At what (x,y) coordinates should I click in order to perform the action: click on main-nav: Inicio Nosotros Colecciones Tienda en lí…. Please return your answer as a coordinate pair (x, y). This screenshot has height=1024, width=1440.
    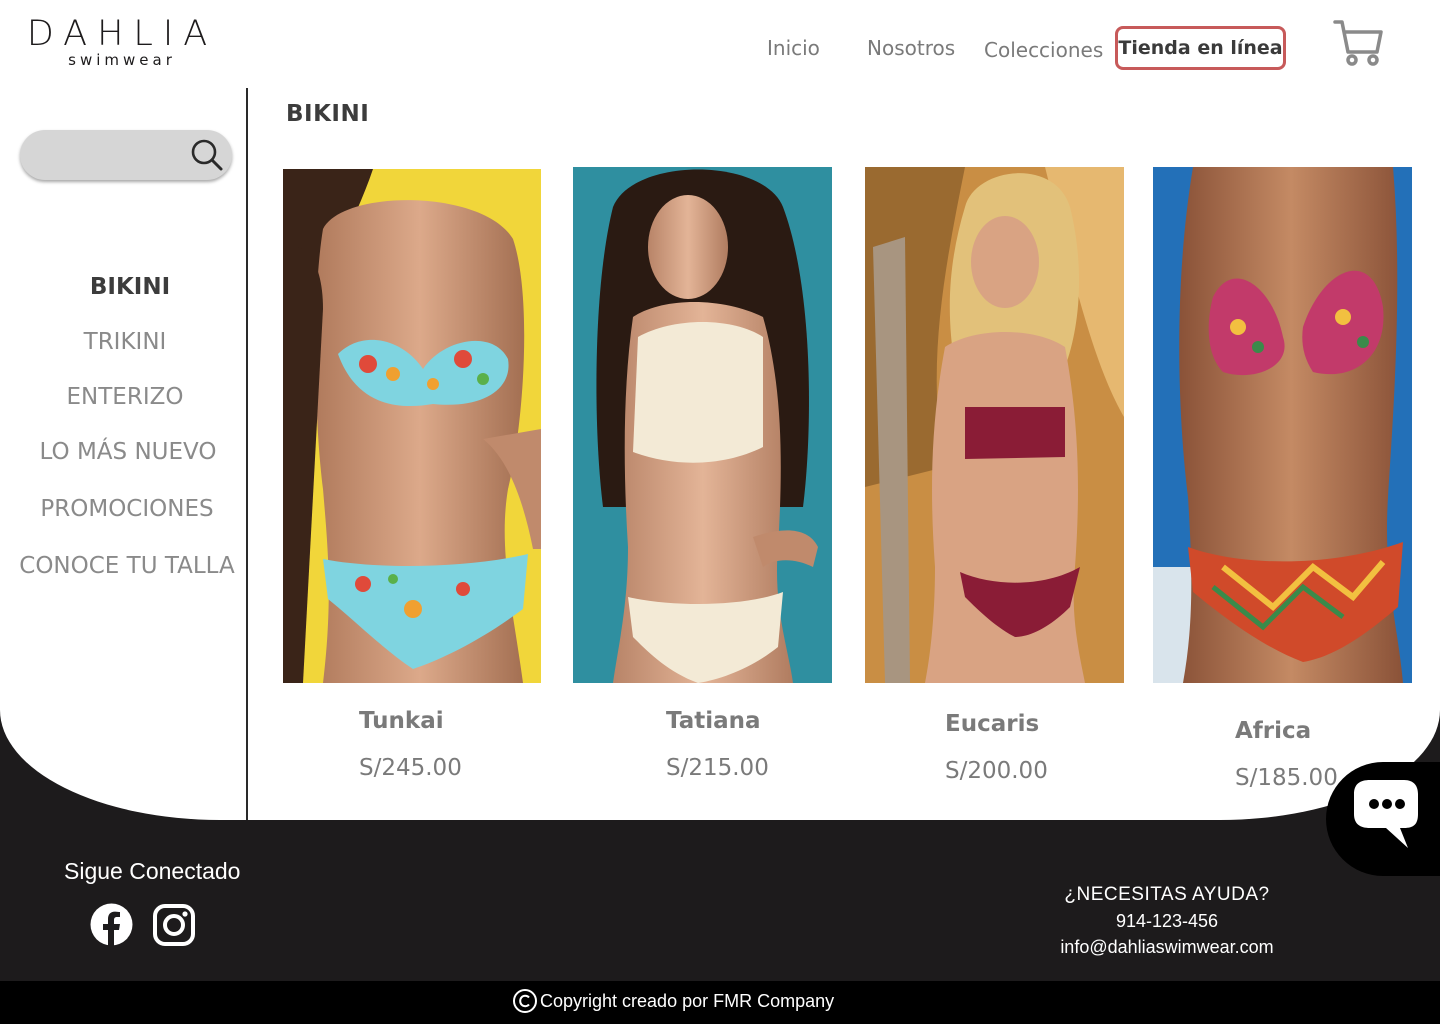
    Looking at the image, I should click on (720, 48).